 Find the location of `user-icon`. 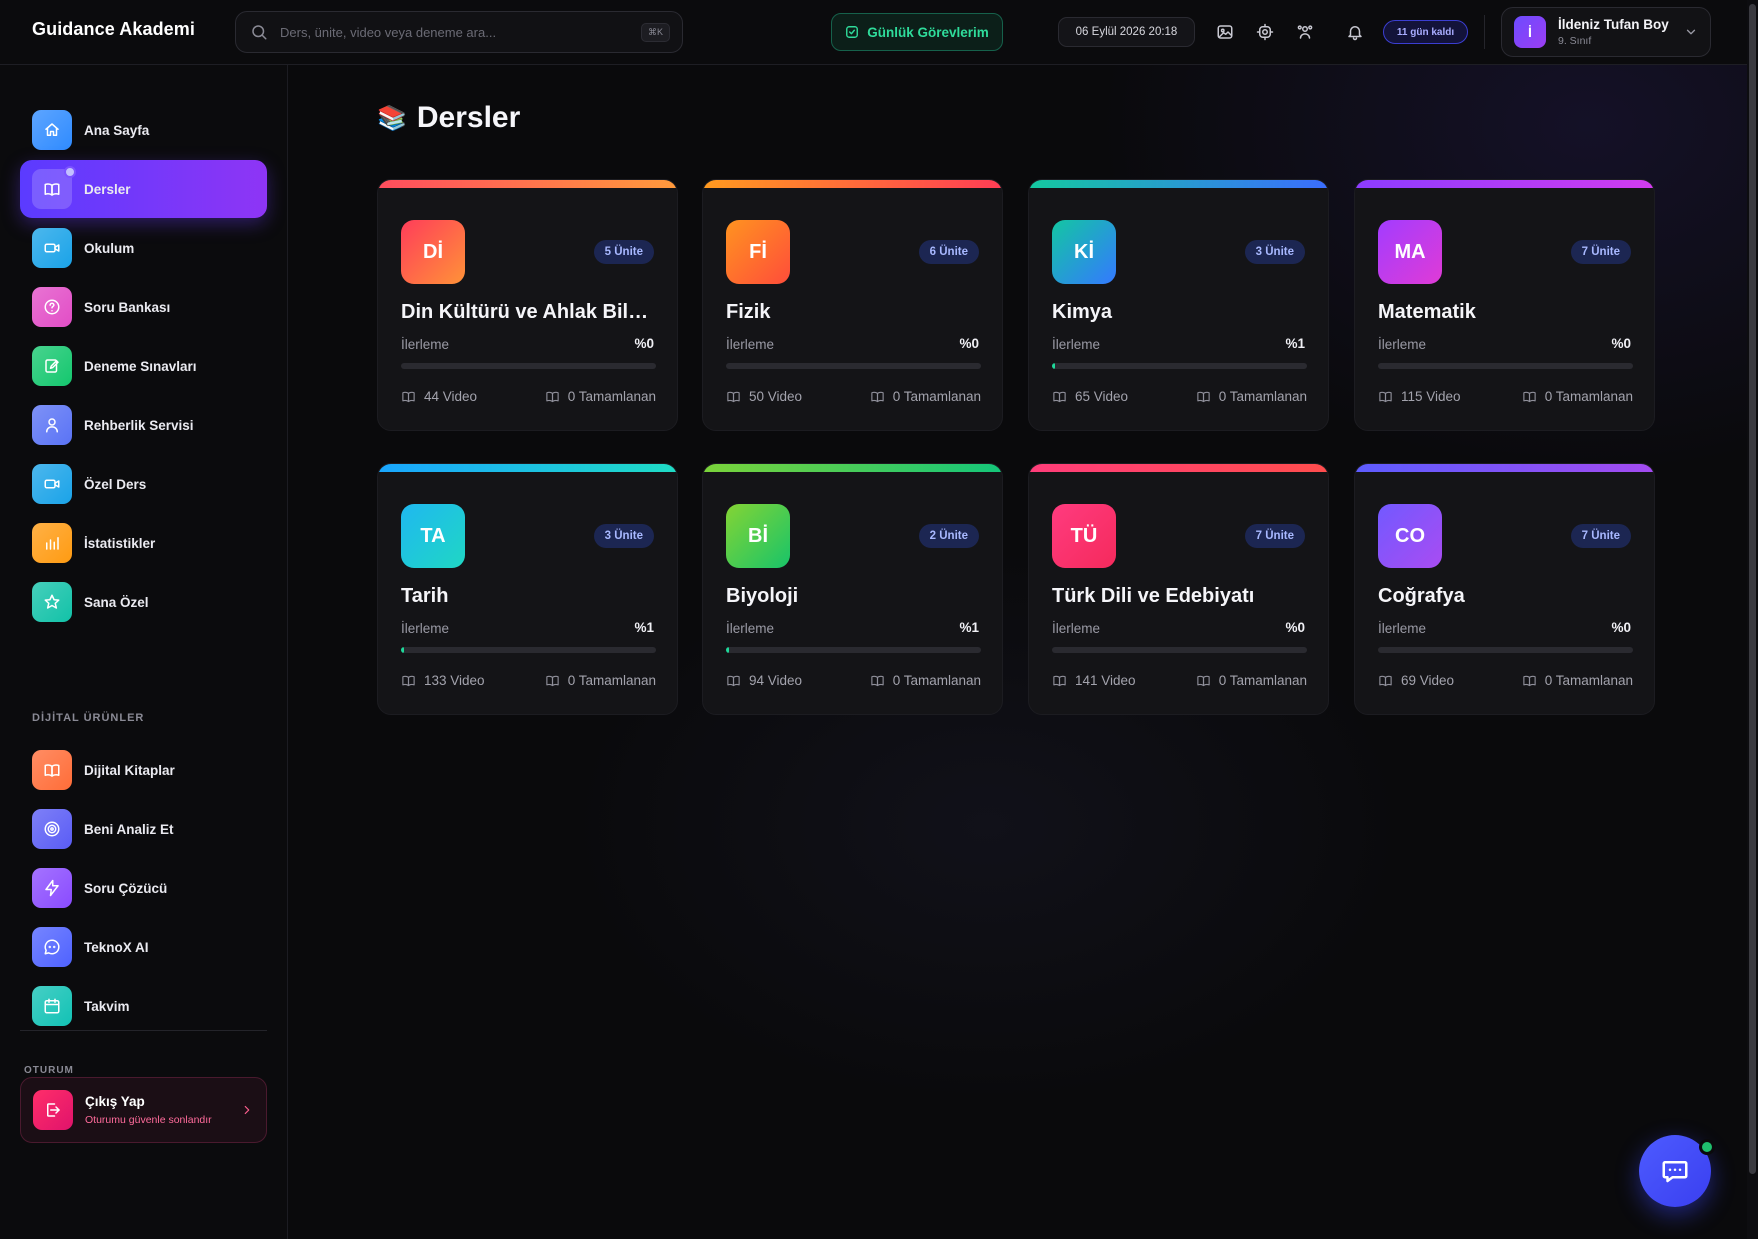

user-icon is located at coordinates (52, 425).